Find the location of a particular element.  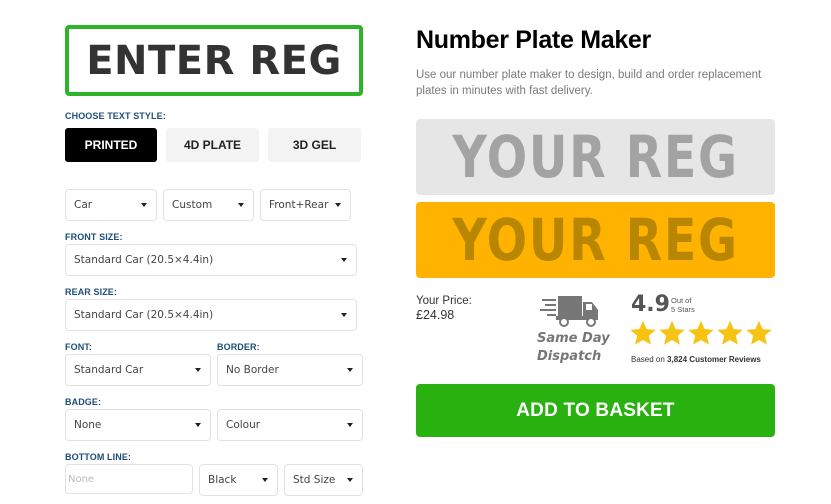

delivery-truck-icon is located at coordinates (569, 311).